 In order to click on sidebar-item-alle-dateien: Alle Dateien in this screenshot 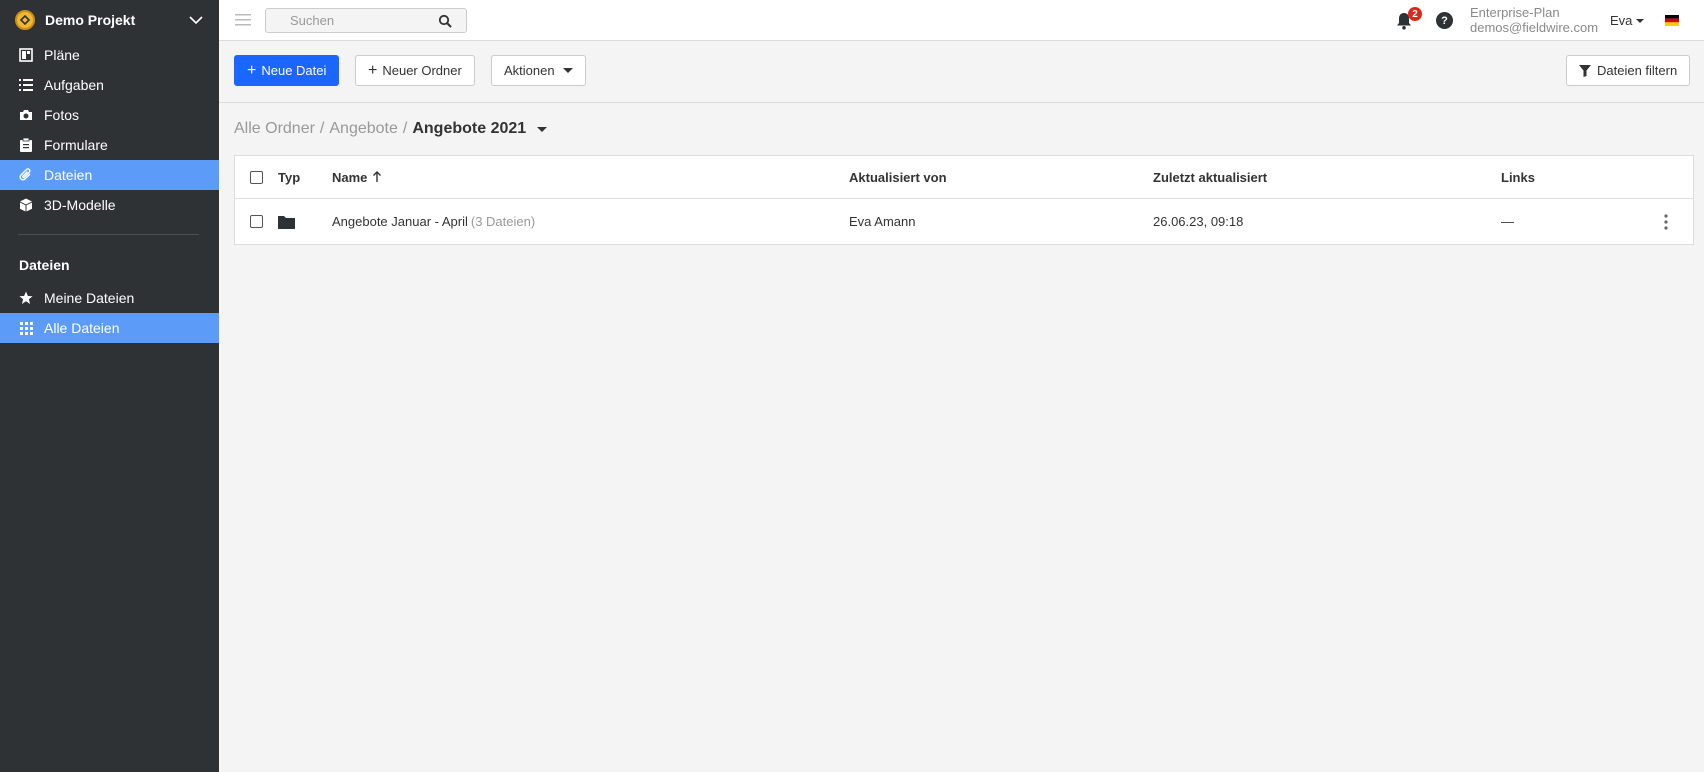, I will do `click(109, 328)`.